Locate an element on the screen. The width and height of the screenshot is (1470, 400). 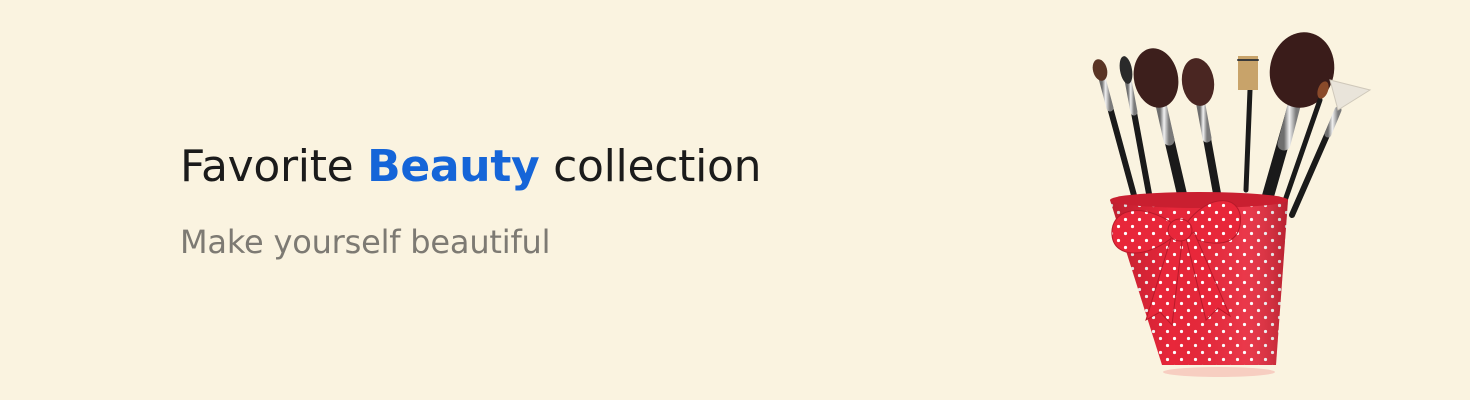
banner-subtitle: Make yourself beautiful is located at coordinates (365, 242).